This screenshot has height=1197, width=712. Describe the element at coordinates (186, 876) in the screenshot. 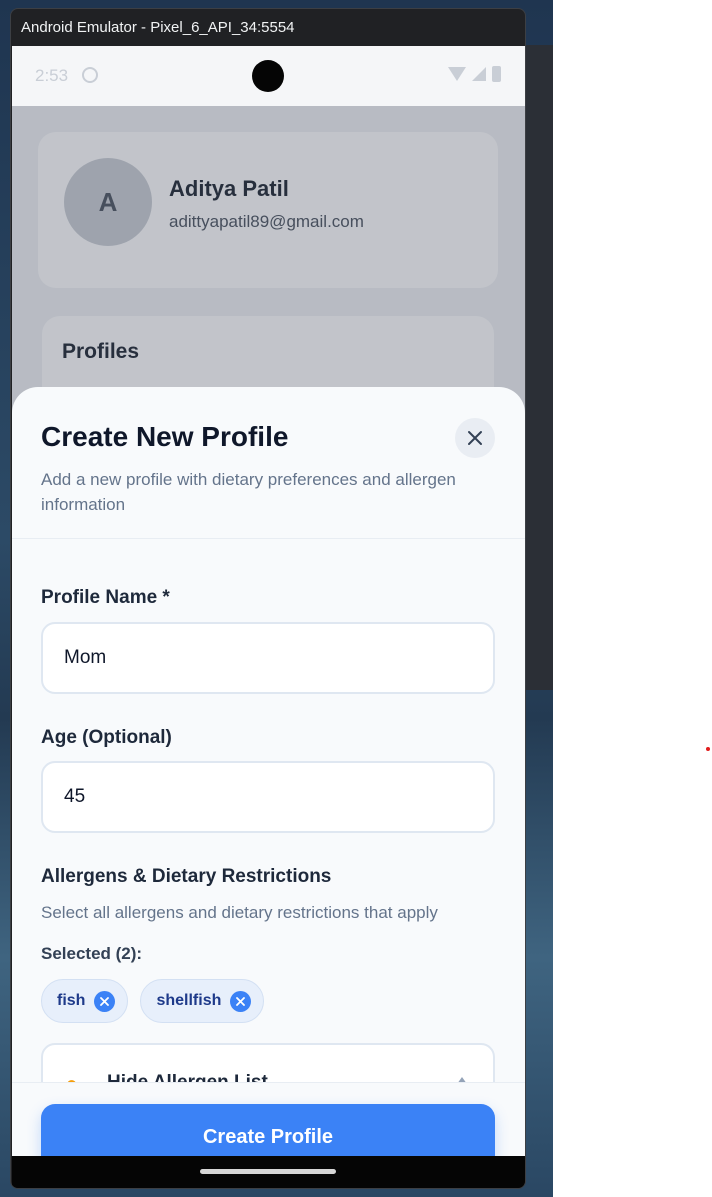

I see `allergens-heading: Allergens & Dietary Restrictions` at that location.